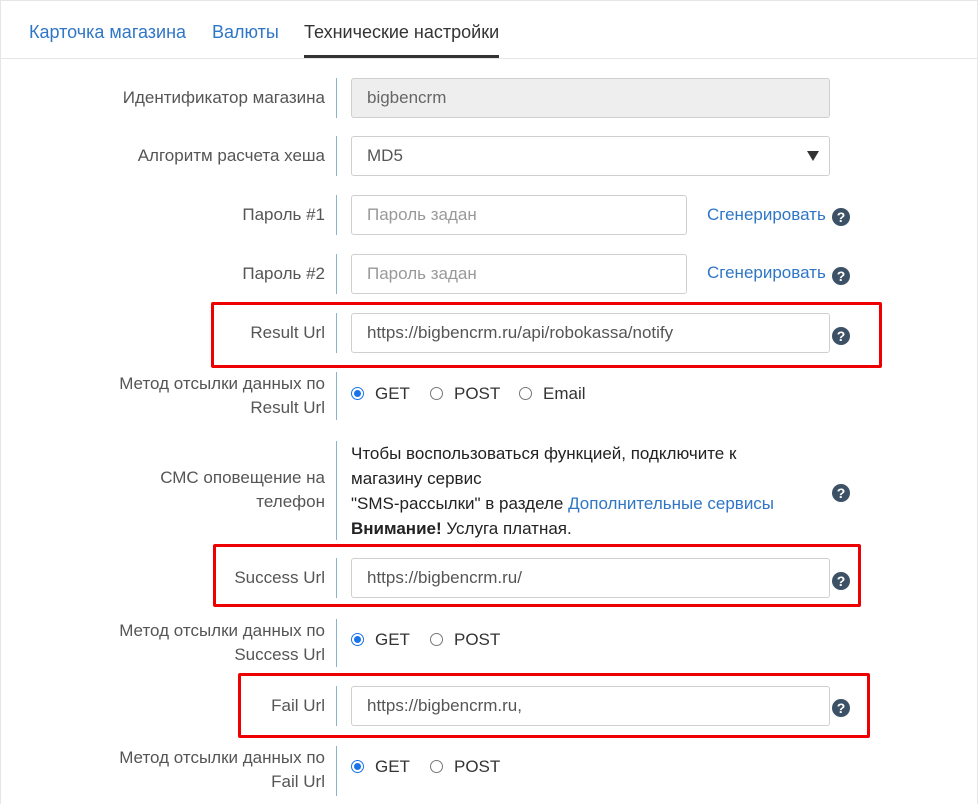 Image resolution: width=979 pixels, height=804 pixels. I want to click on success-method-label-line2: Success Url, so click(279, 654).